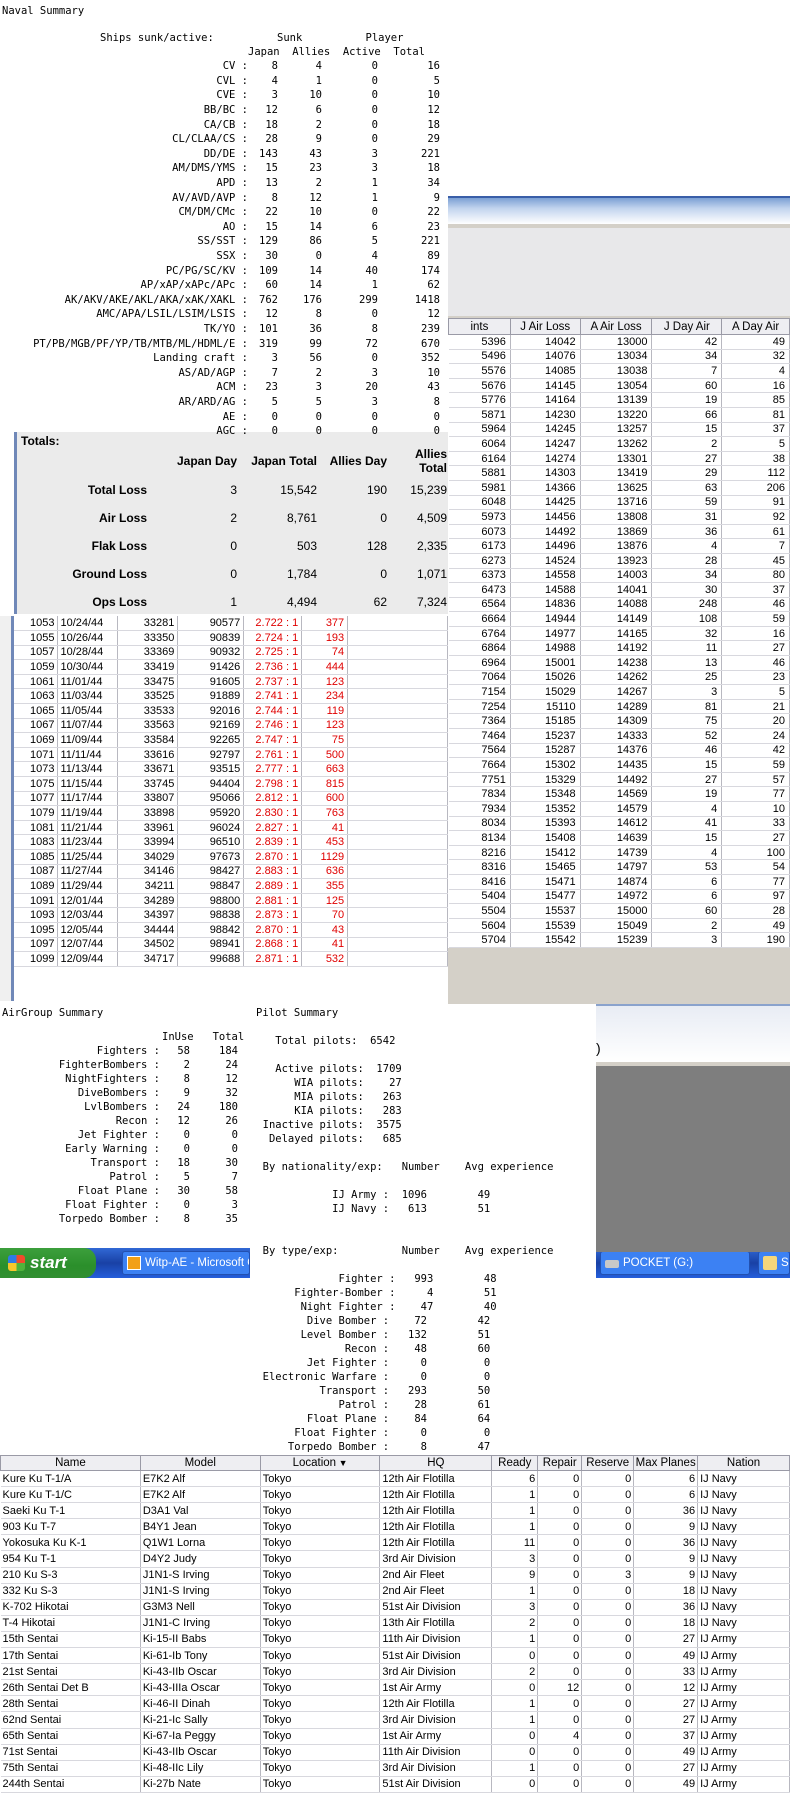 The height and width of the screenshot is (1793, 790). What do you see at coordinates (231, 842) in the screenshot?
I see `table-row: 1083 11/23/44 33994 96510 2.839 : 1 453` at bounding box center [231, 842].